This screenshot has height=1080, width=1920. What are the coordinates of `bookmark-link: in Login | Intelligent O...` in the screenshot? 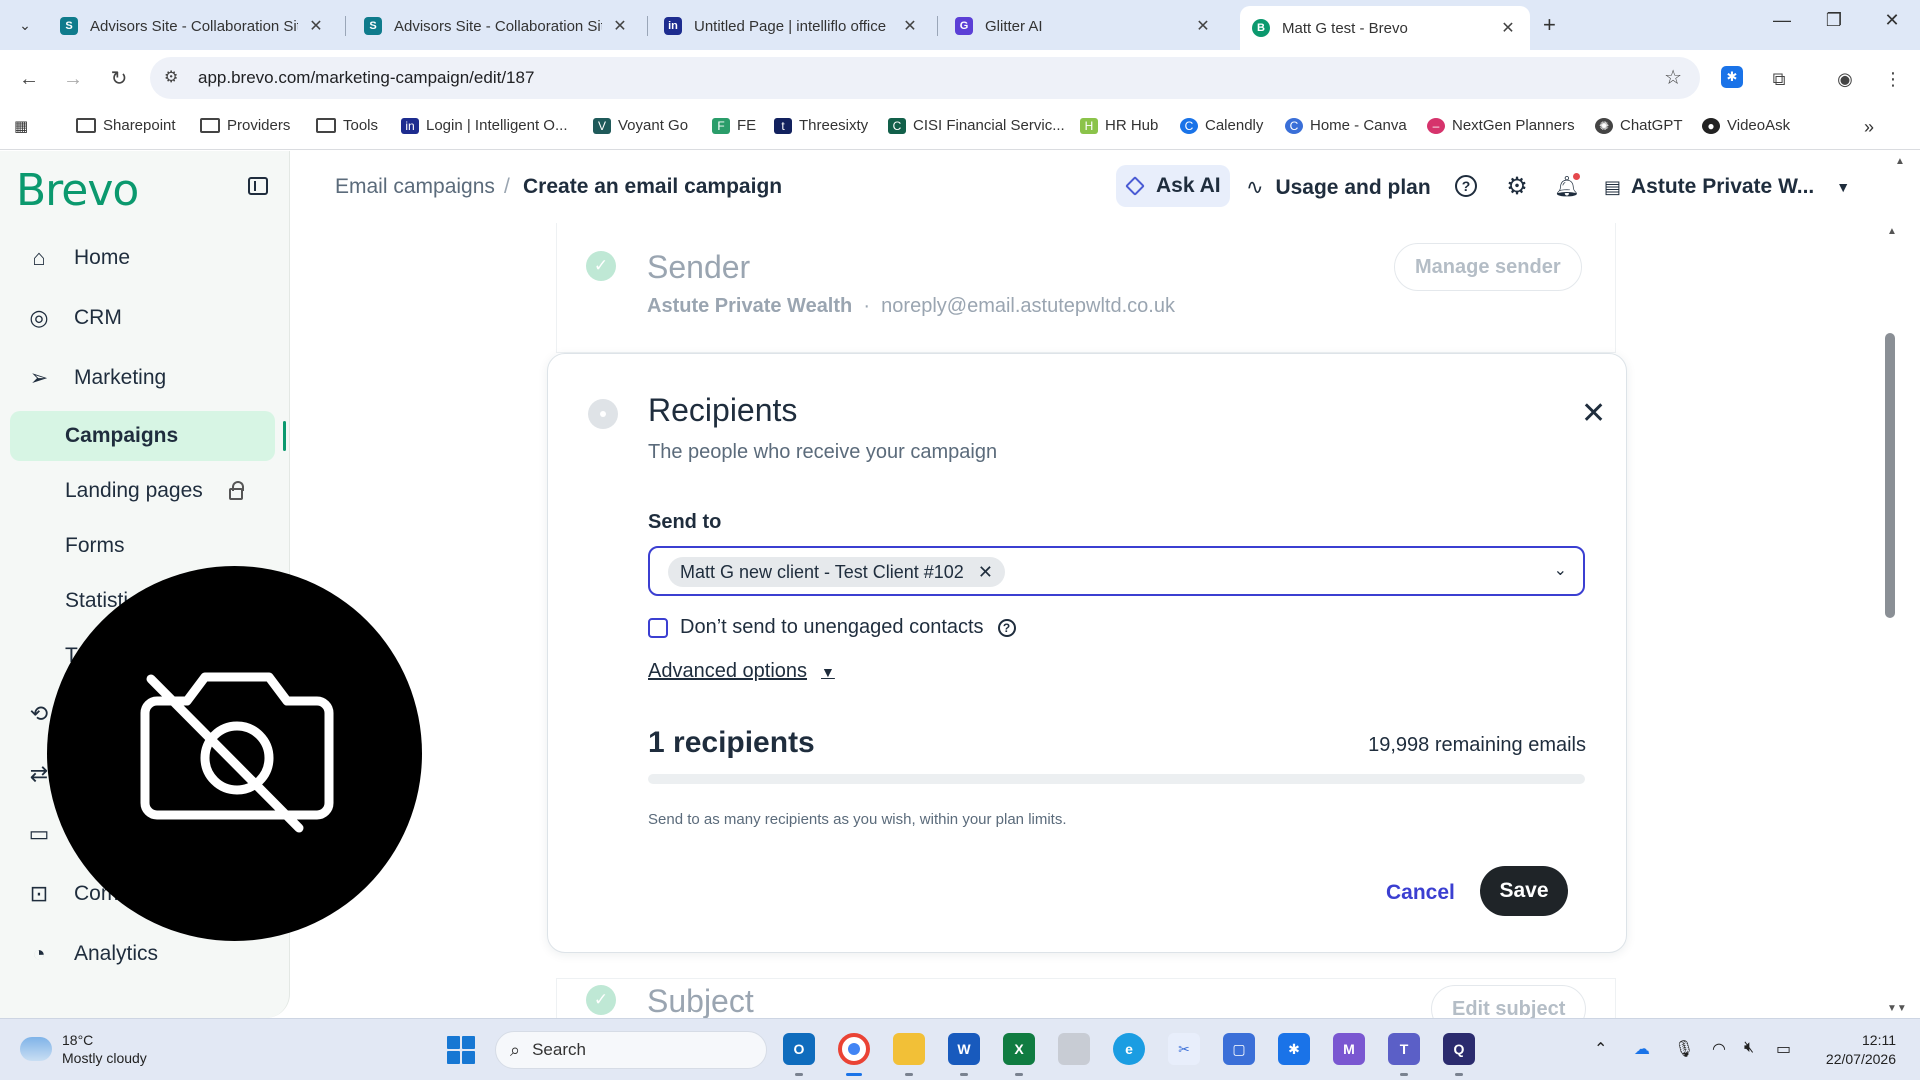 It's located at (484, 125).